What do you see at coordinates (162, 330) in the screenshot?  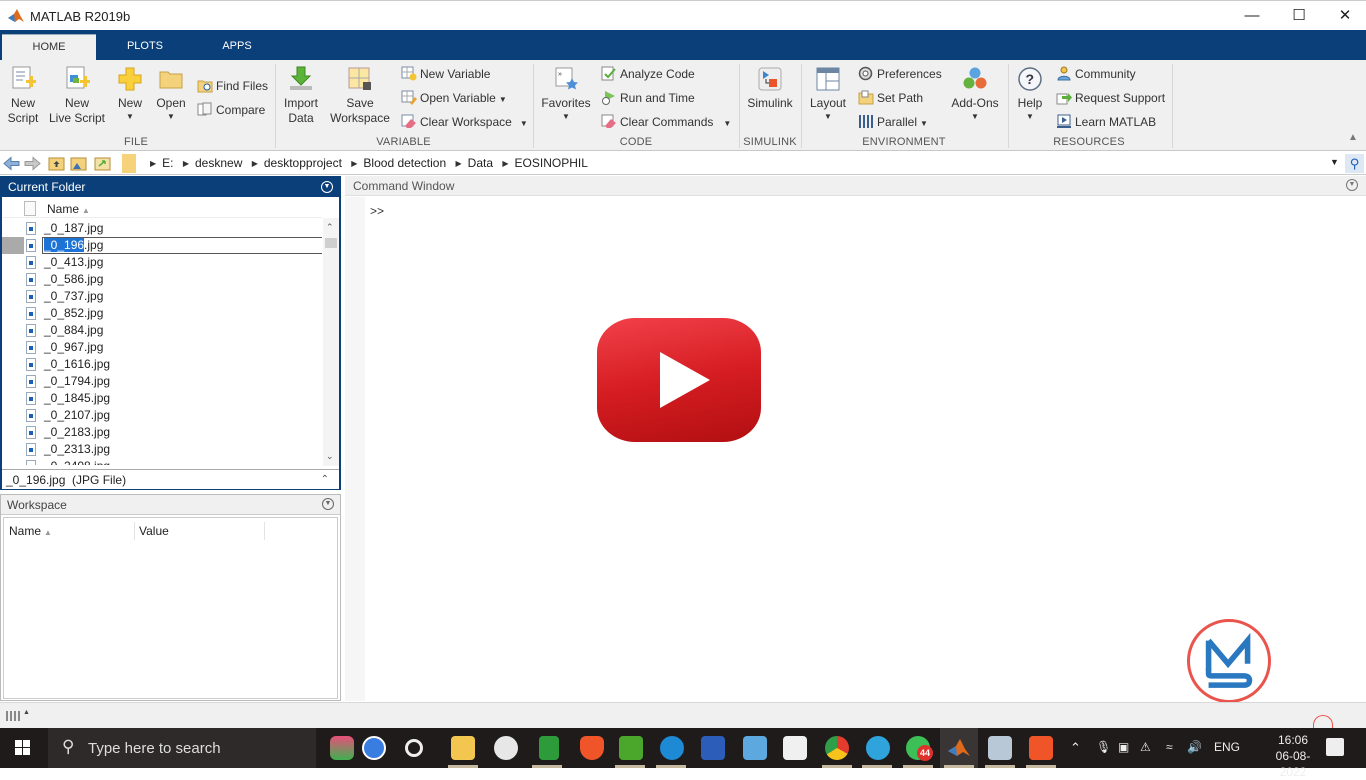 I see `file-row: _0_884.jpg` at bounding box center [162, 330].